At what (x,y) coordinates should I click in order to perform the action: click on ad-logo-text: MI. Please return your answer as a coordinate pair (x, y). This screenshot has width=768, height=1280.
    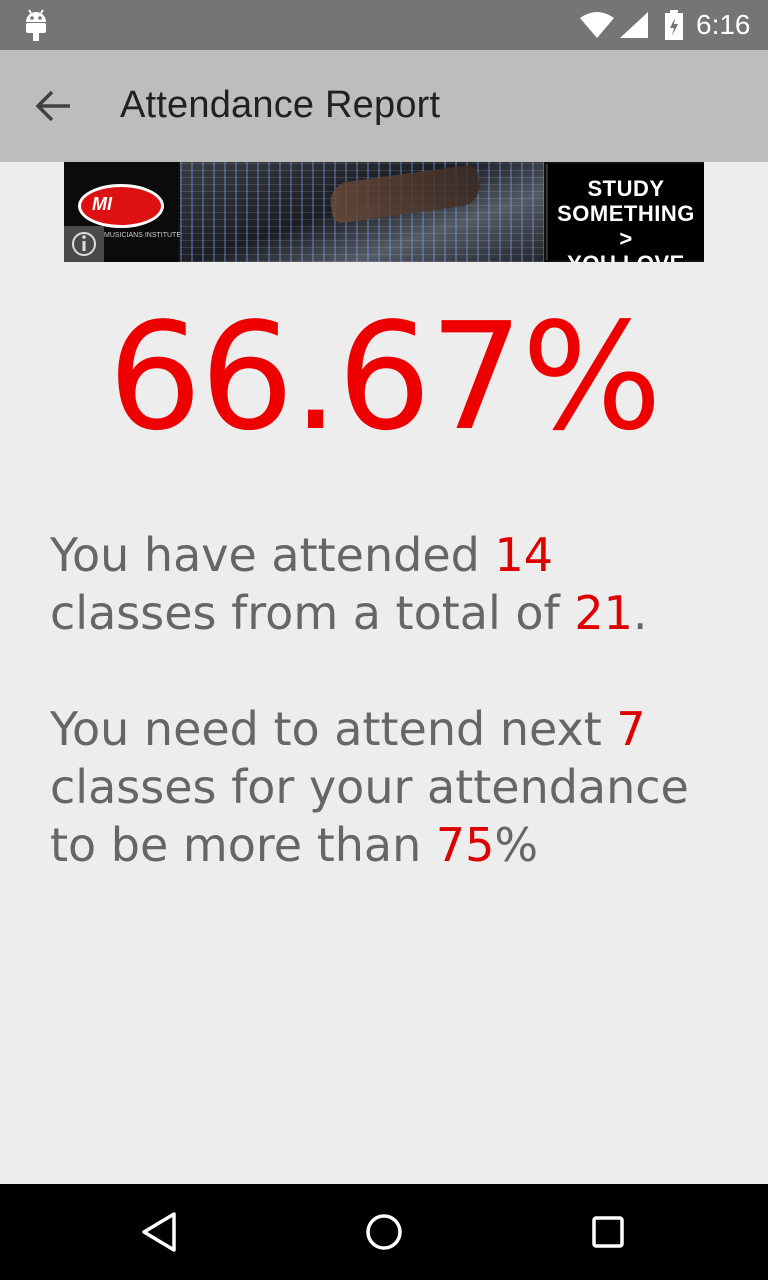
    Looking at the image, I should click on (102, 204).